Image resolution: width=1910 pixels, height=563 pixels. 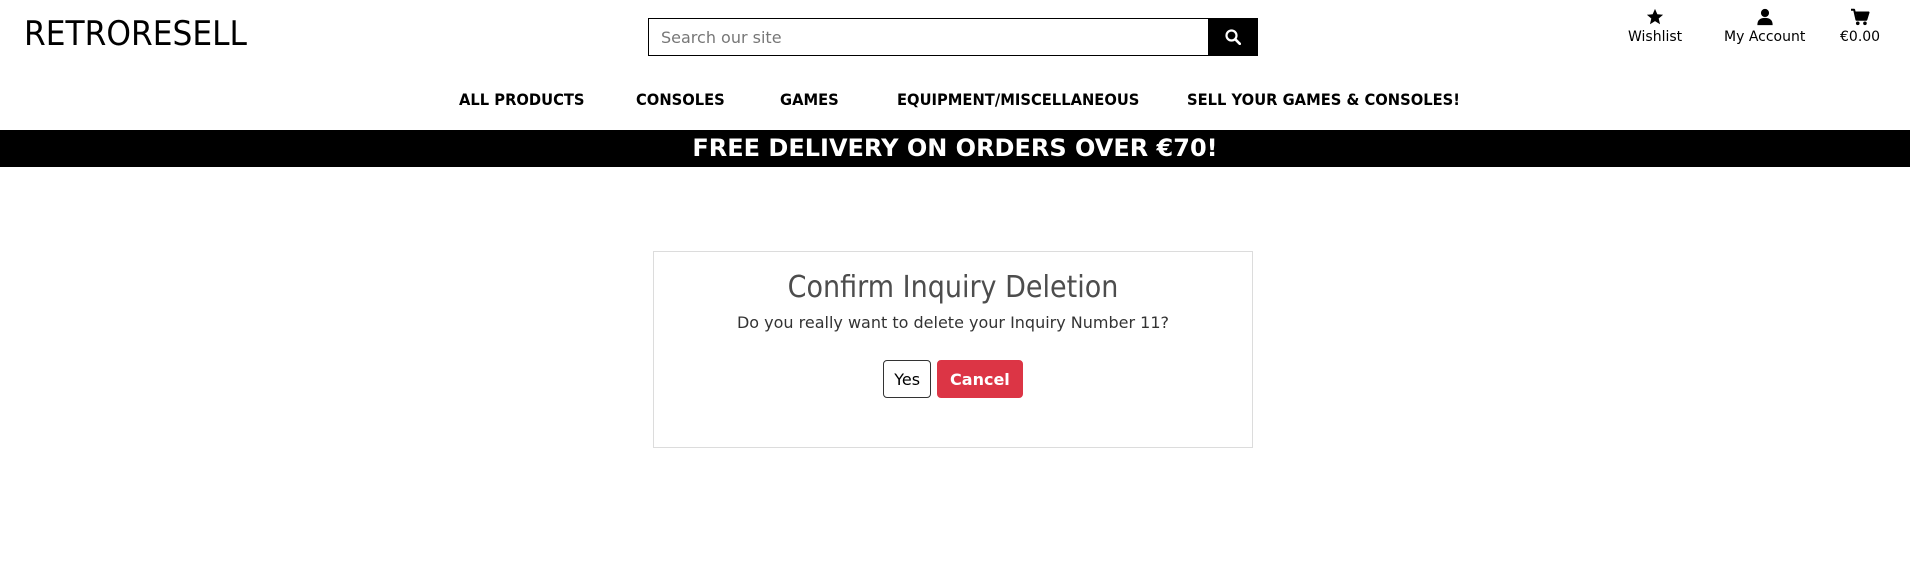 What do you see at coordinates (1765, 17) in the screenshot?
I see `user-icon` at bounding box center [1765, 17].